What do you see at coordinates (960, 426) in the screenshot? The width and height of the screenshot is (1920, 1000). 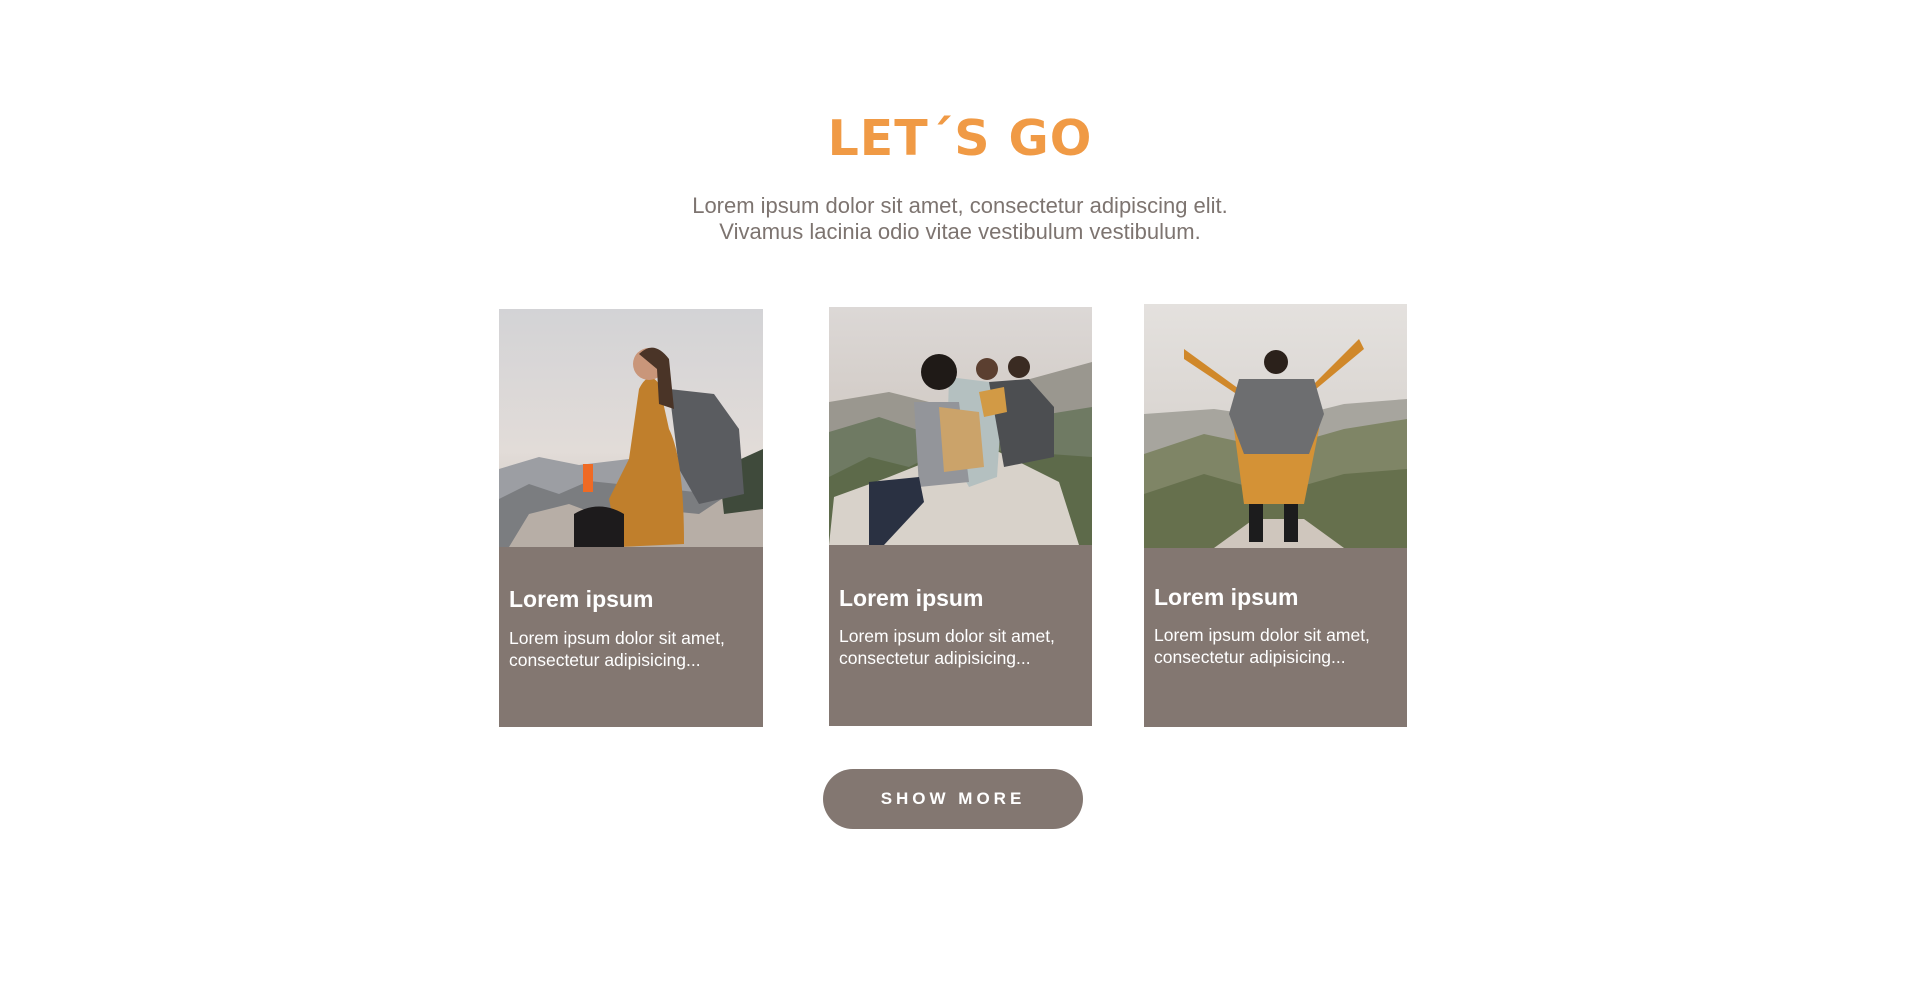 I see `group-of-hikers-on-summit-photo` at bounding box center [960, 426].